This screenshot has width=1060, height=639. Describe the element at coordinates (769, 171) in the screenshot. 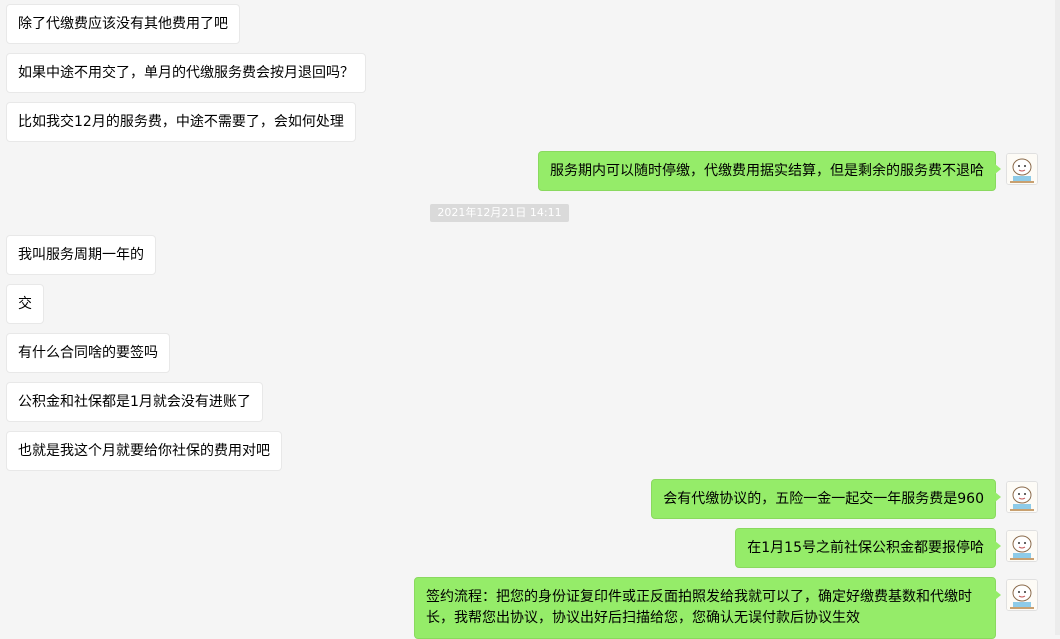

I see `outgoing-message: 服务期内可以随时停缴，代缴费用据实结算，但是剩余的服务费不退哈` at that location.